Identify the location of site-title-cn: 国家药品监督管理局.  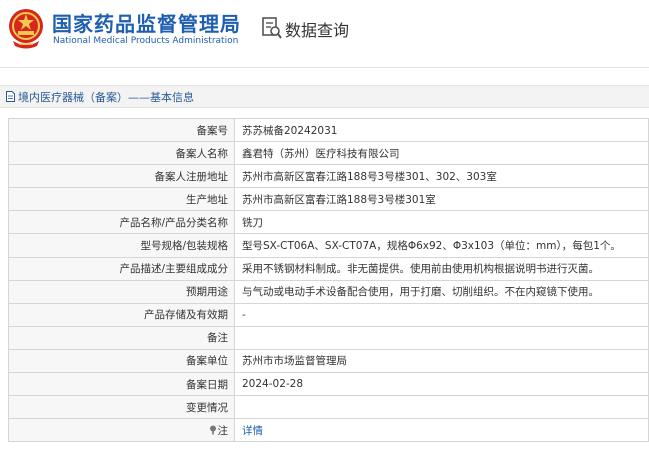
(146, 24).